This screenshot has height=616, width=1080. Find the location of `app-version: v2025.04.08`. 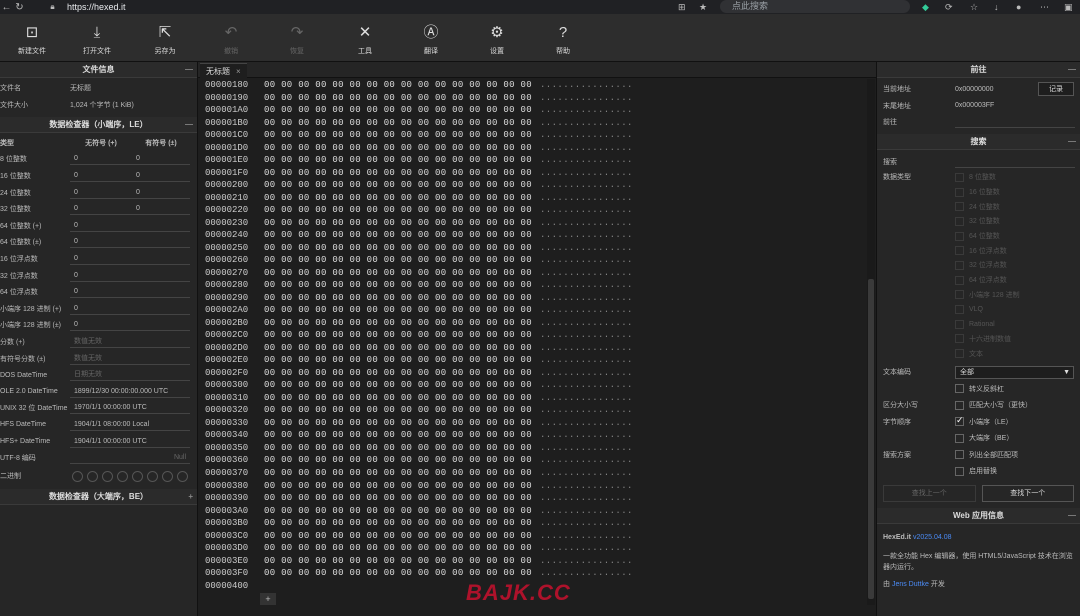

app-version: v2025.04.08 is located at coordinates (932, 537).